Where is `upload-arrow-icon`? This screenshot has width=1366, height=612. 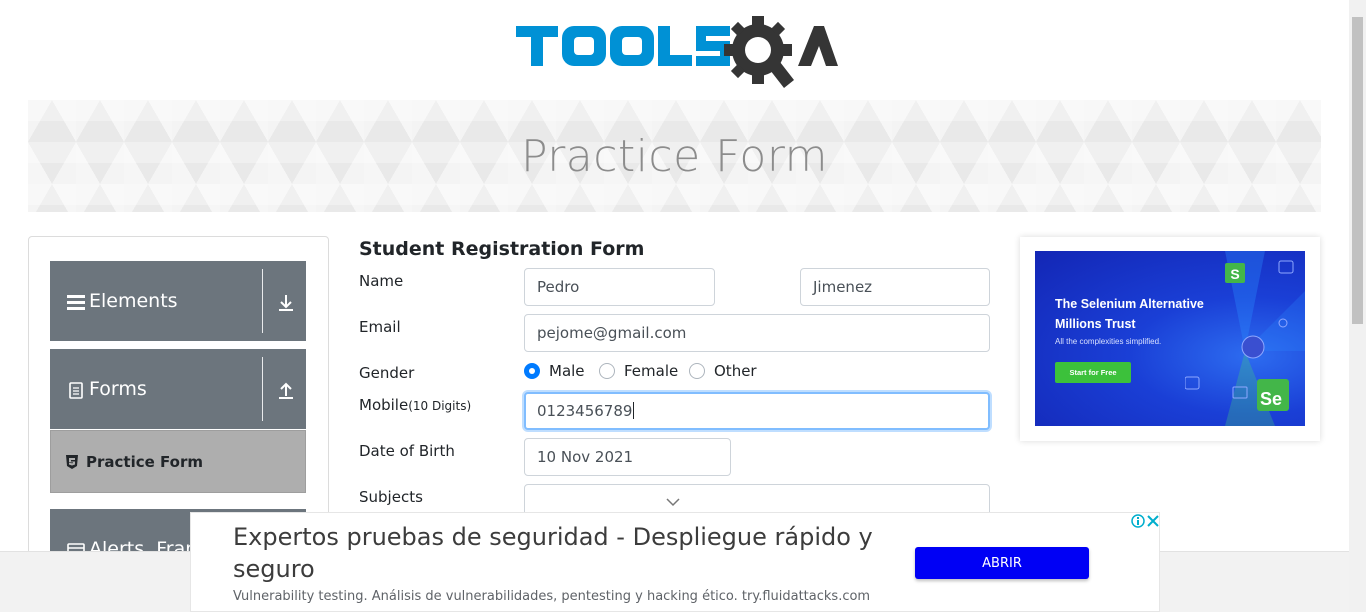 upload-arrow-icon is located at coordinates (286, 391).